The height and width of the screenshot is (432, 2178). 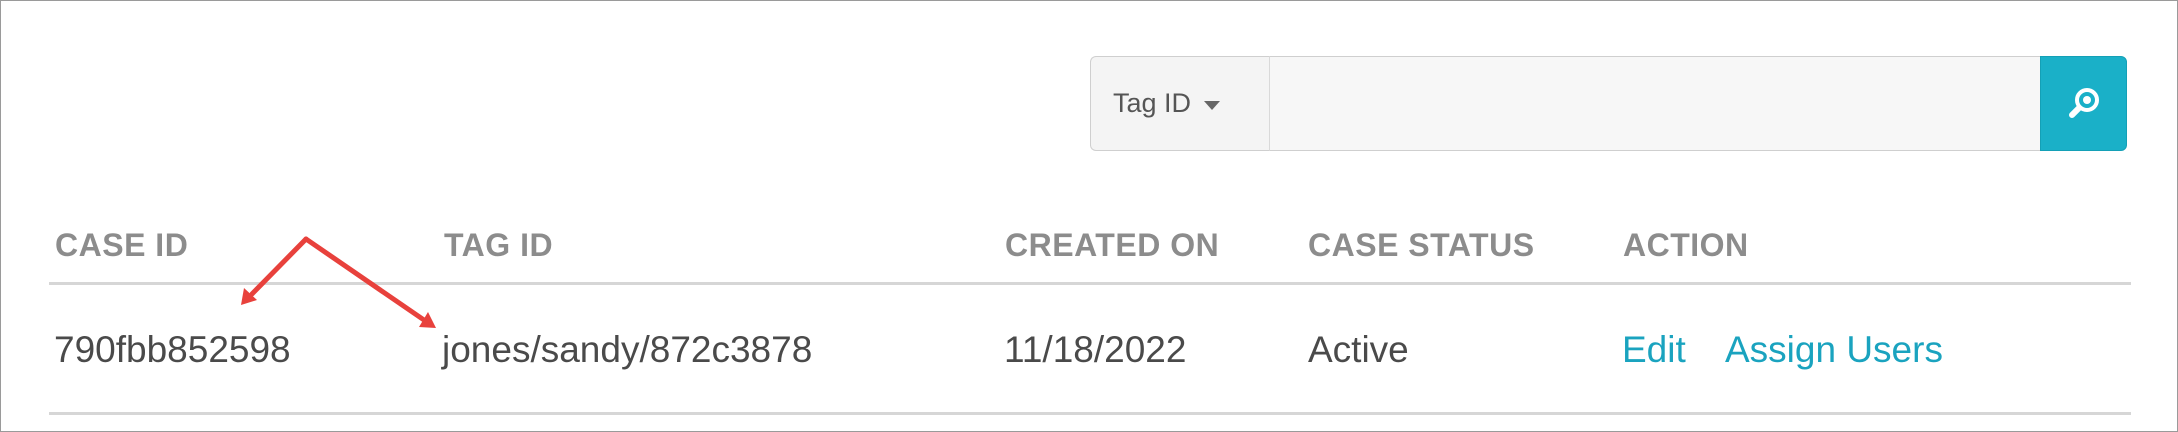 I want to click on case-status-cell: Active, so click(x=1358, y=349).